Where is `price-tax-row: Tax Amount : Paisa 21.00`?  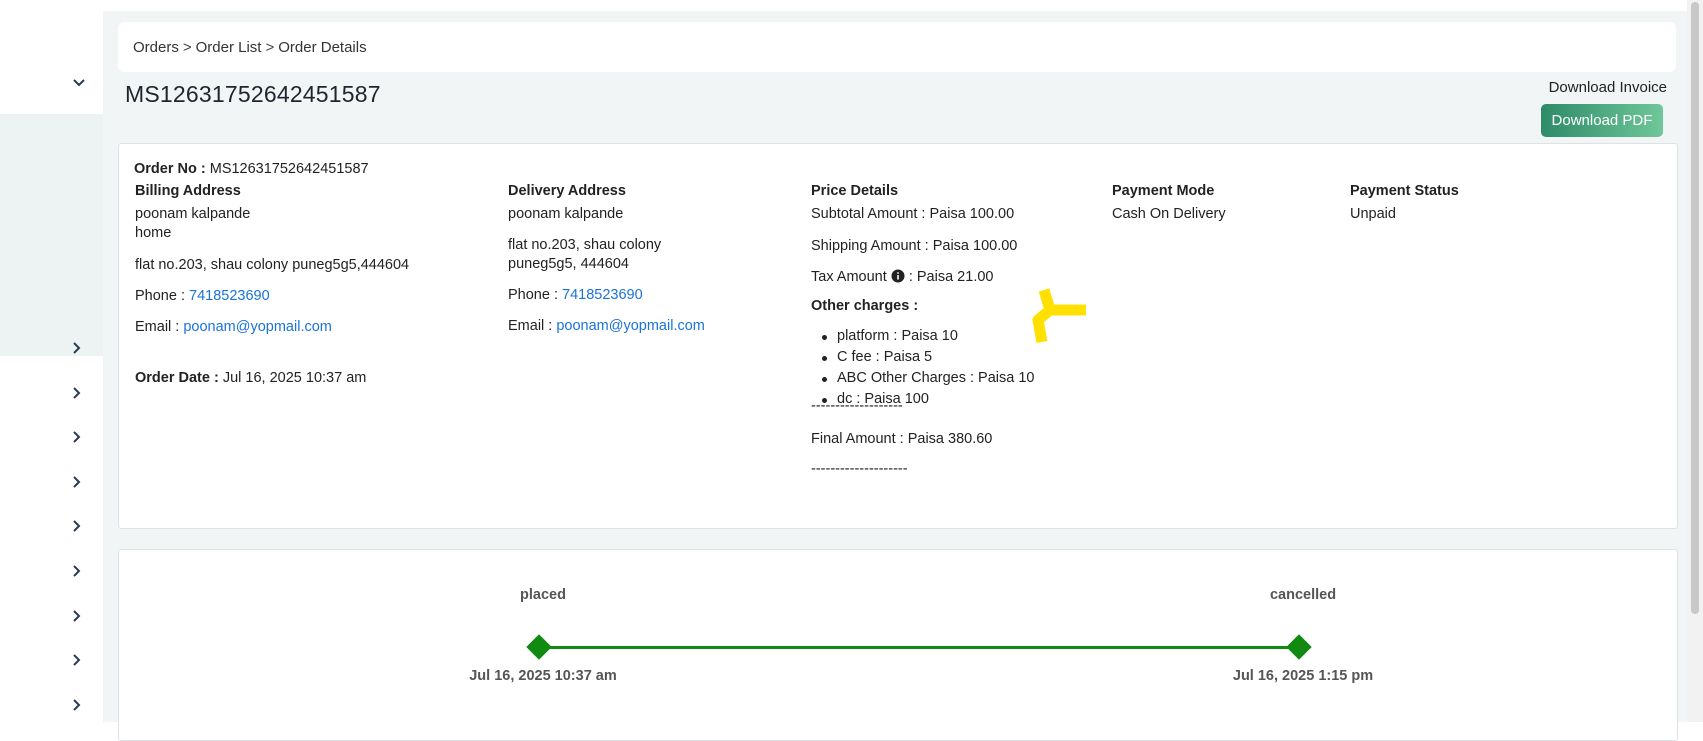
price-tax-row: Tax Amount : Paisa 21.00 is located at coordinates (902, 277).